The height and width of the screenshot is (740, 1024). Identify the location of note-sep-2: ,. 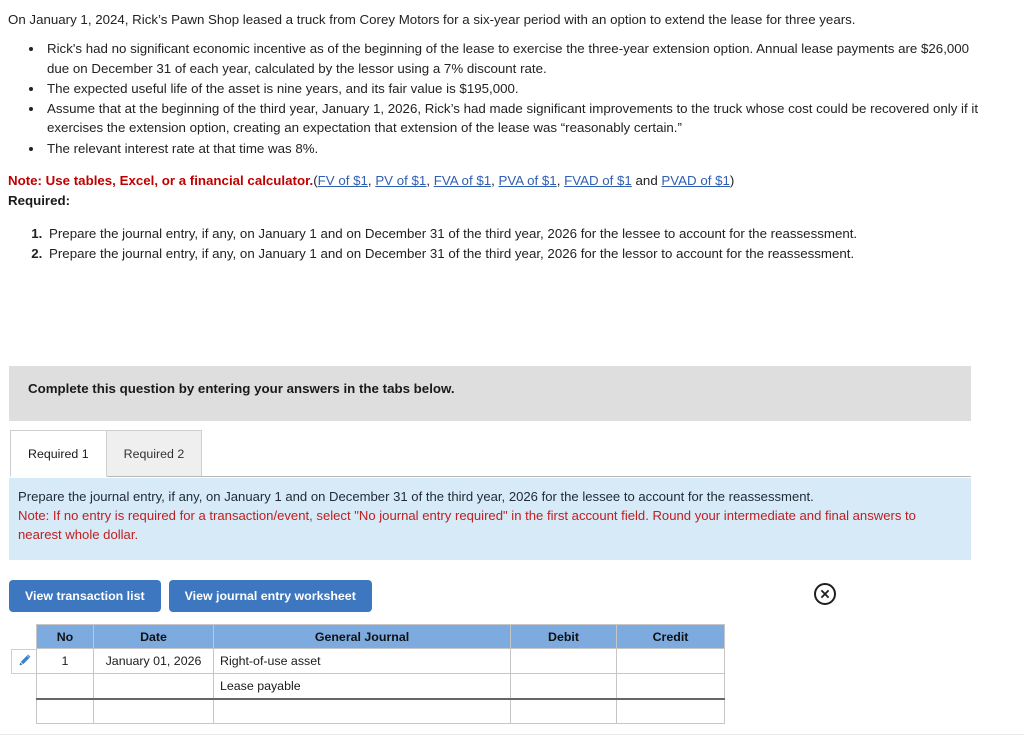
(430, 180).